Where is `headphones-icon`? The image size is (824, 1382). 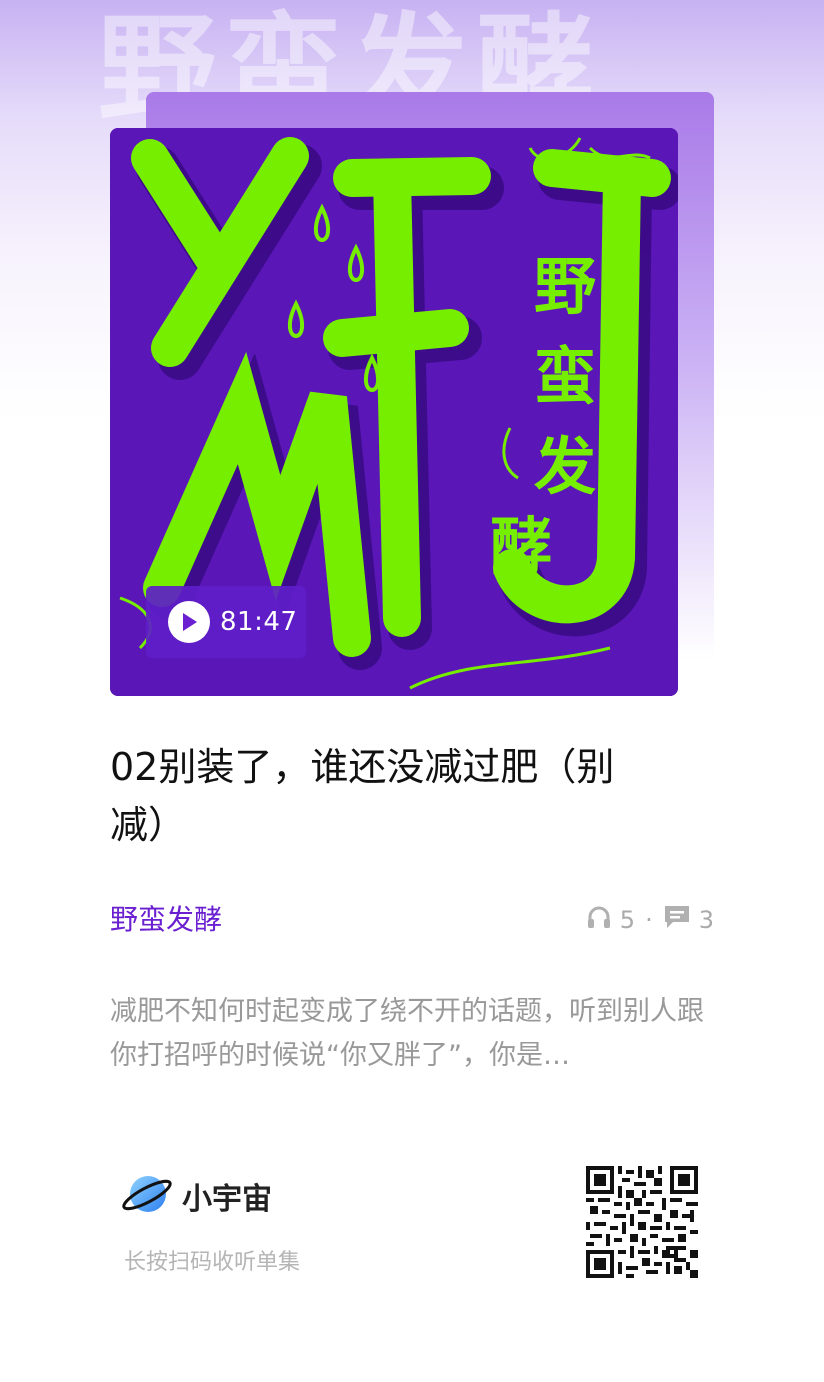 headphones-icon is located at coordinates (599, 920).